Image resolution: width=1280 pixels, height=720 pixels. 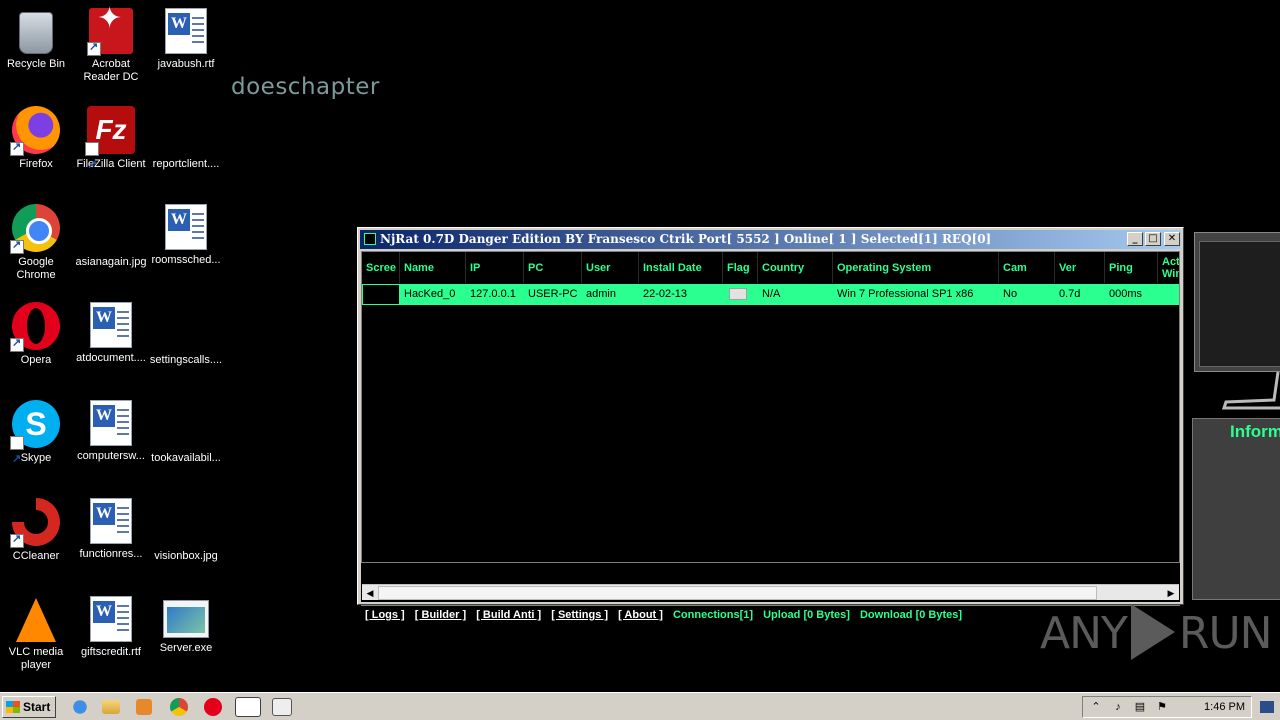 I want to click on media-player-taskbar-icon, so click(x=144, y=707).